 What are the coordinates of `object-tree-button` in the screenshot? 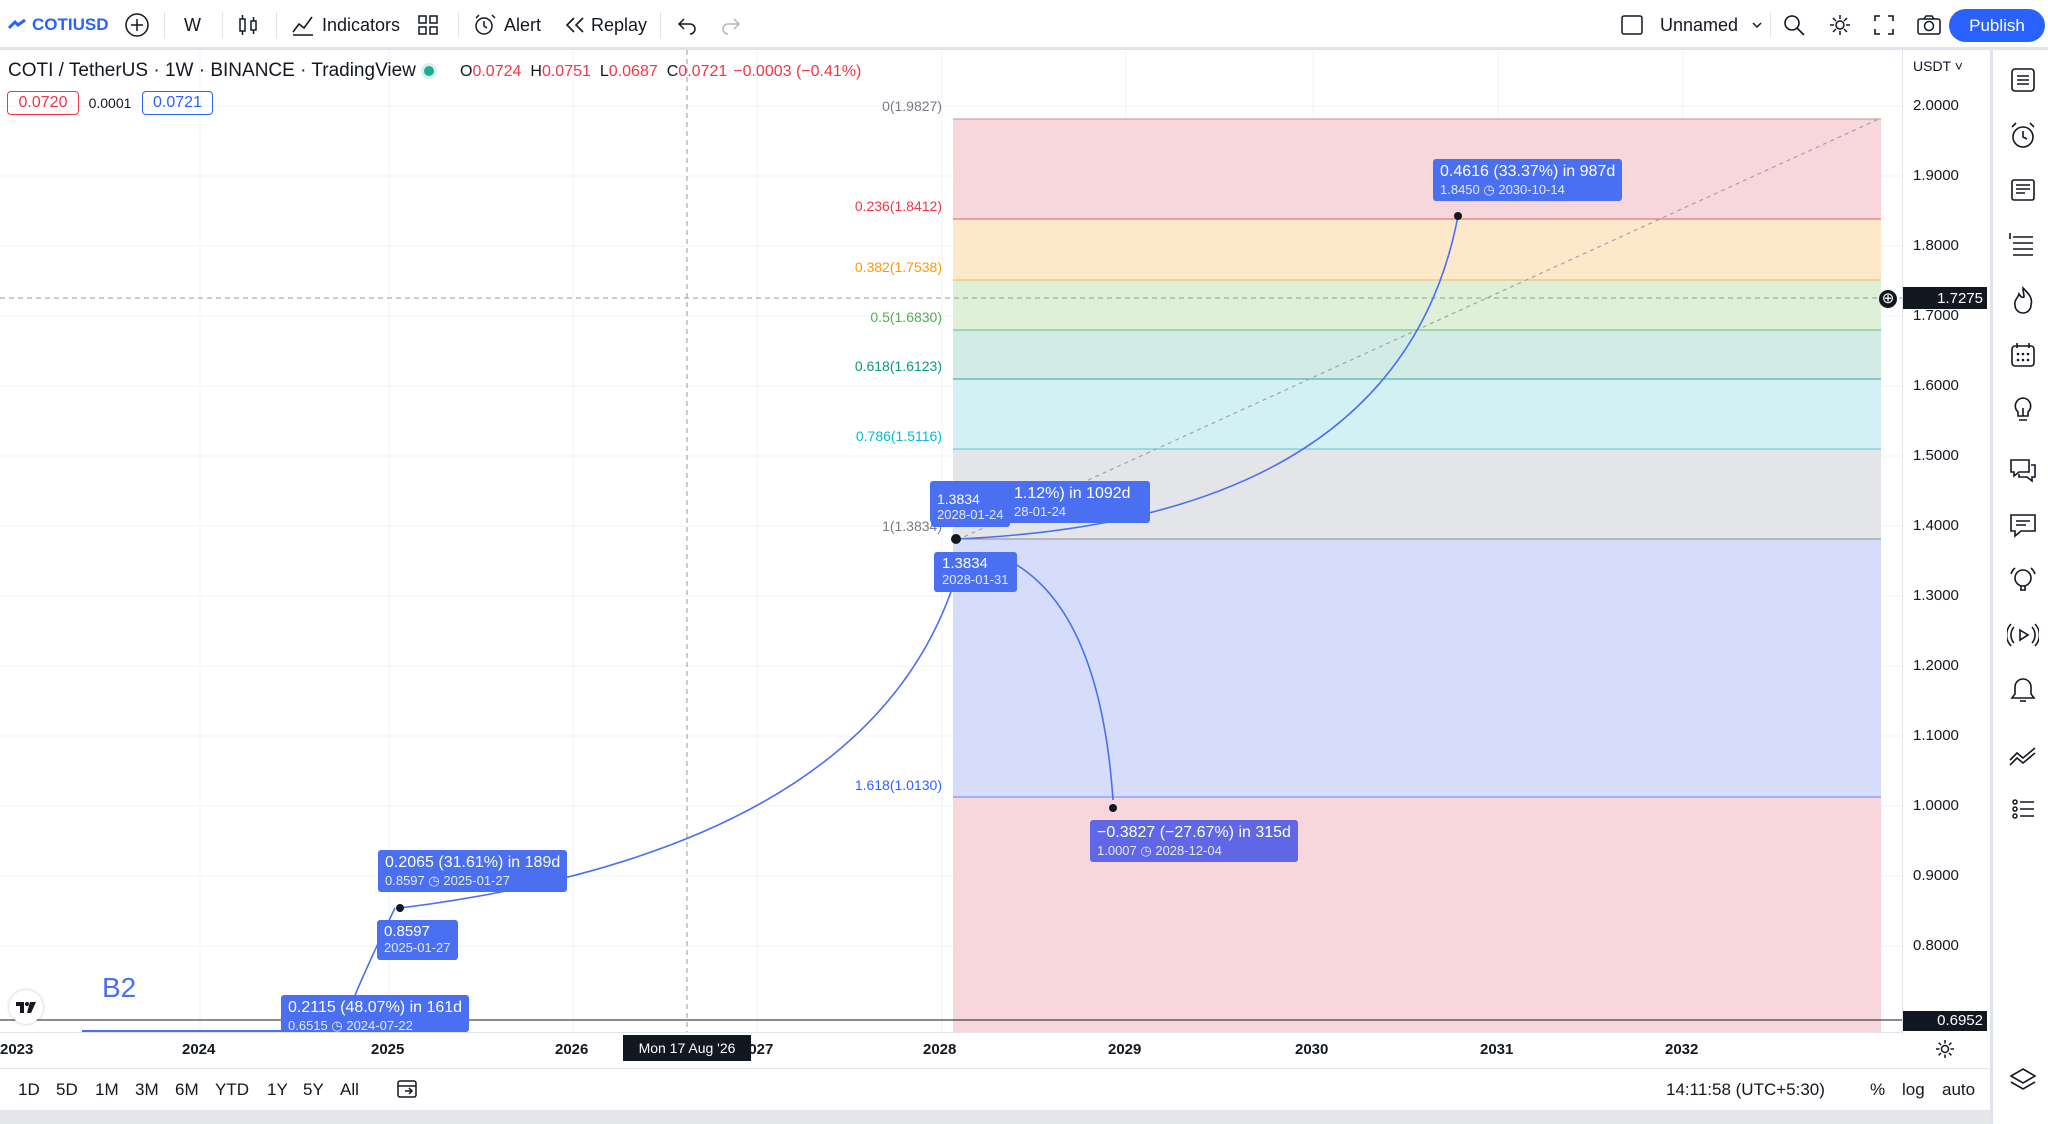 It's located at (2023, 245).